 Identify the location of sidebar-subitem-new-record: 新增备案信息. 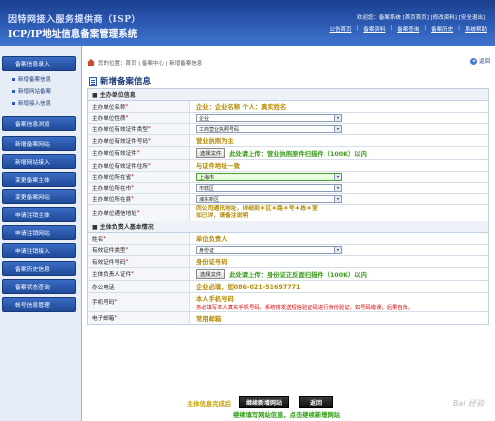
(31, 79).